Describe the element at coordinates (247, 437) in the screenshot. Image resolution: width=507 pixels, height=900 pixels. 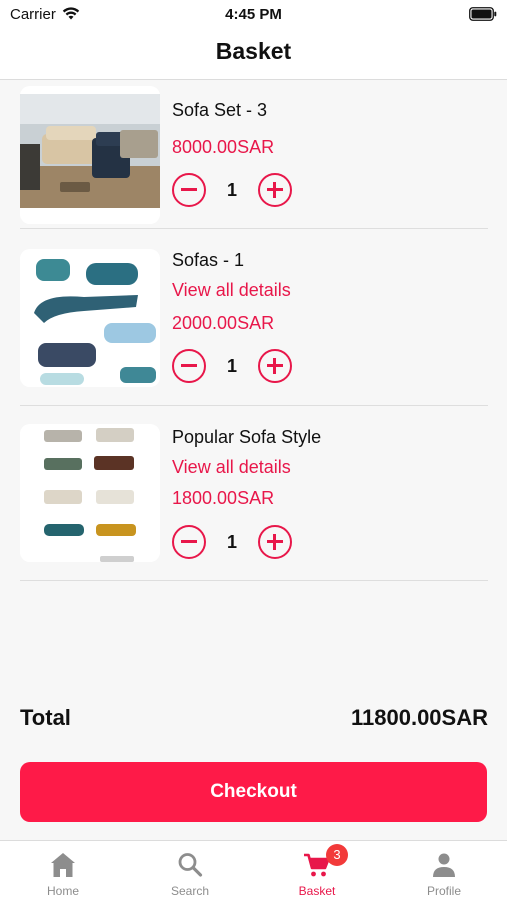
I see `item-name: Popular Sofa Style` at that location.